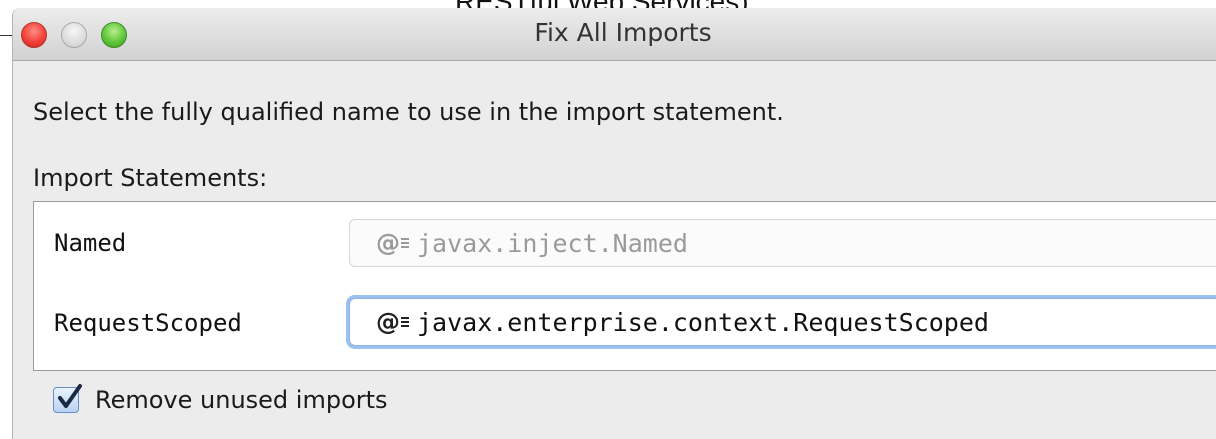 The image size is (1216, 439). What do you see at coordinates (703, 322) in the screenshot?
I see `import-select-requestscoped-value: javax.enterprise.context.RequestScoped` at bounding box center [703, 322].